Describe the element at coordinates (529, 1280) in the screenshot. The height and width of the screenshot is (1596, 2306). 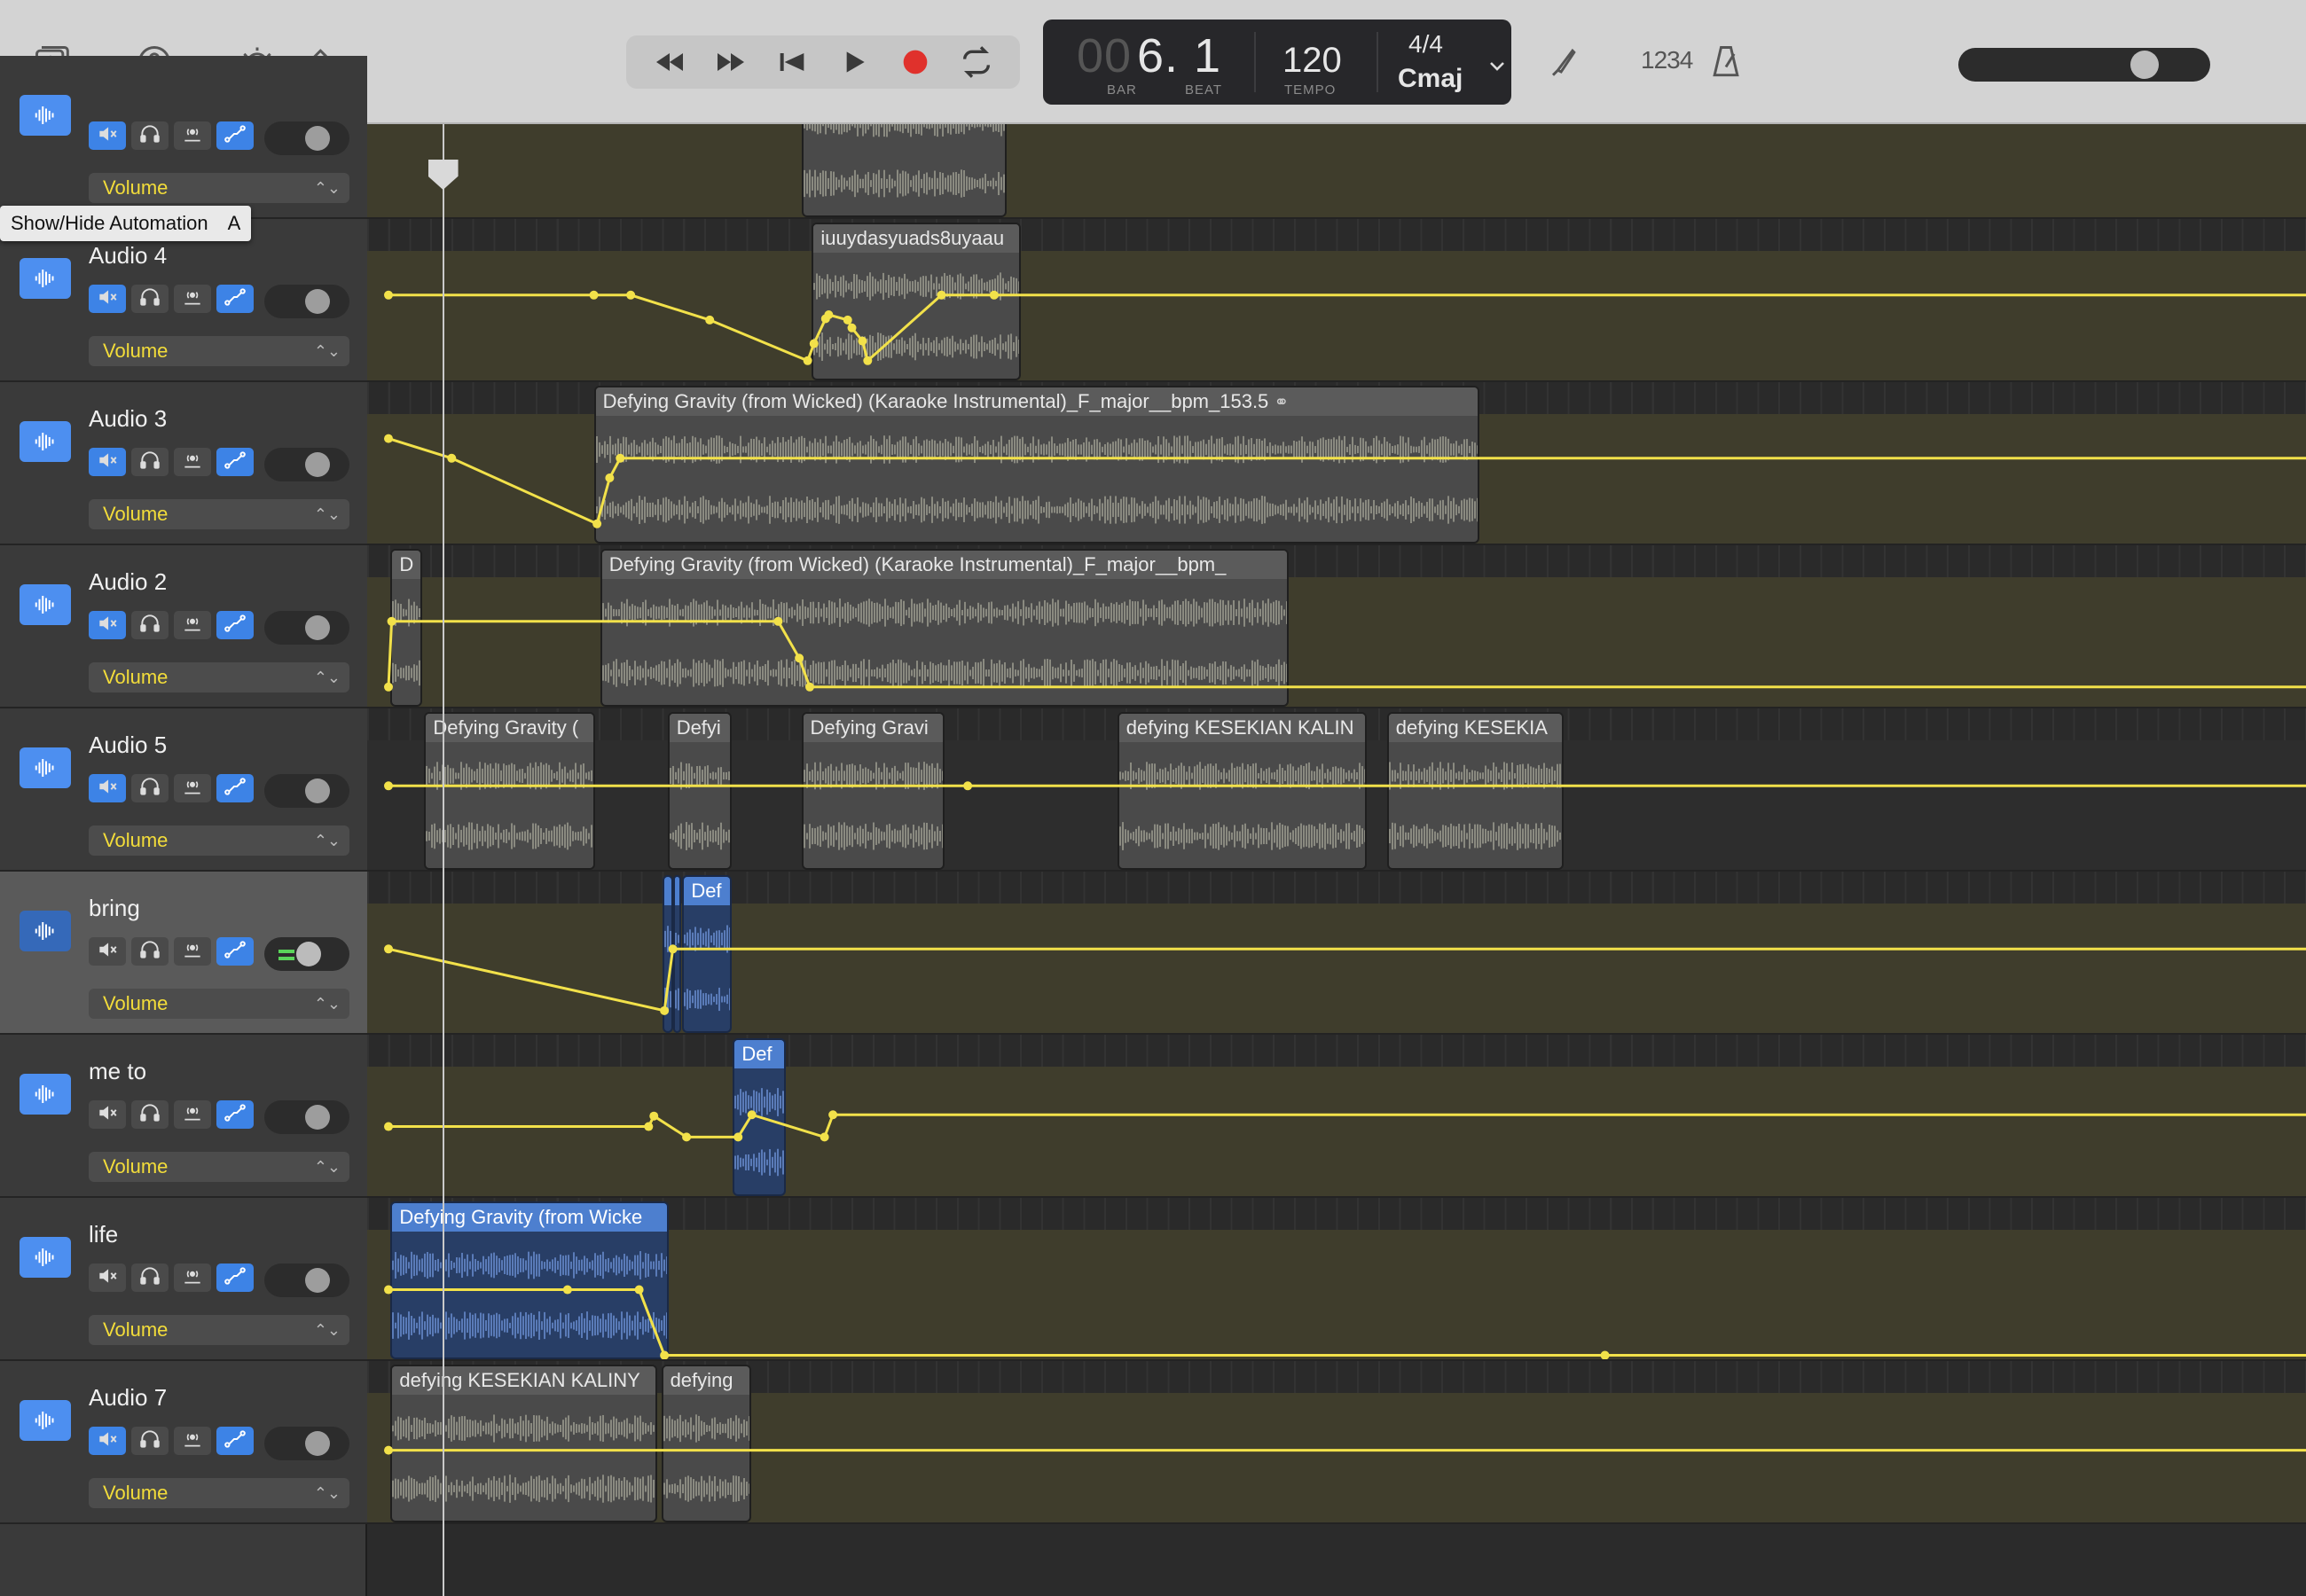
I see `audio-region: Defying Gravity (from Wicke` at that location.